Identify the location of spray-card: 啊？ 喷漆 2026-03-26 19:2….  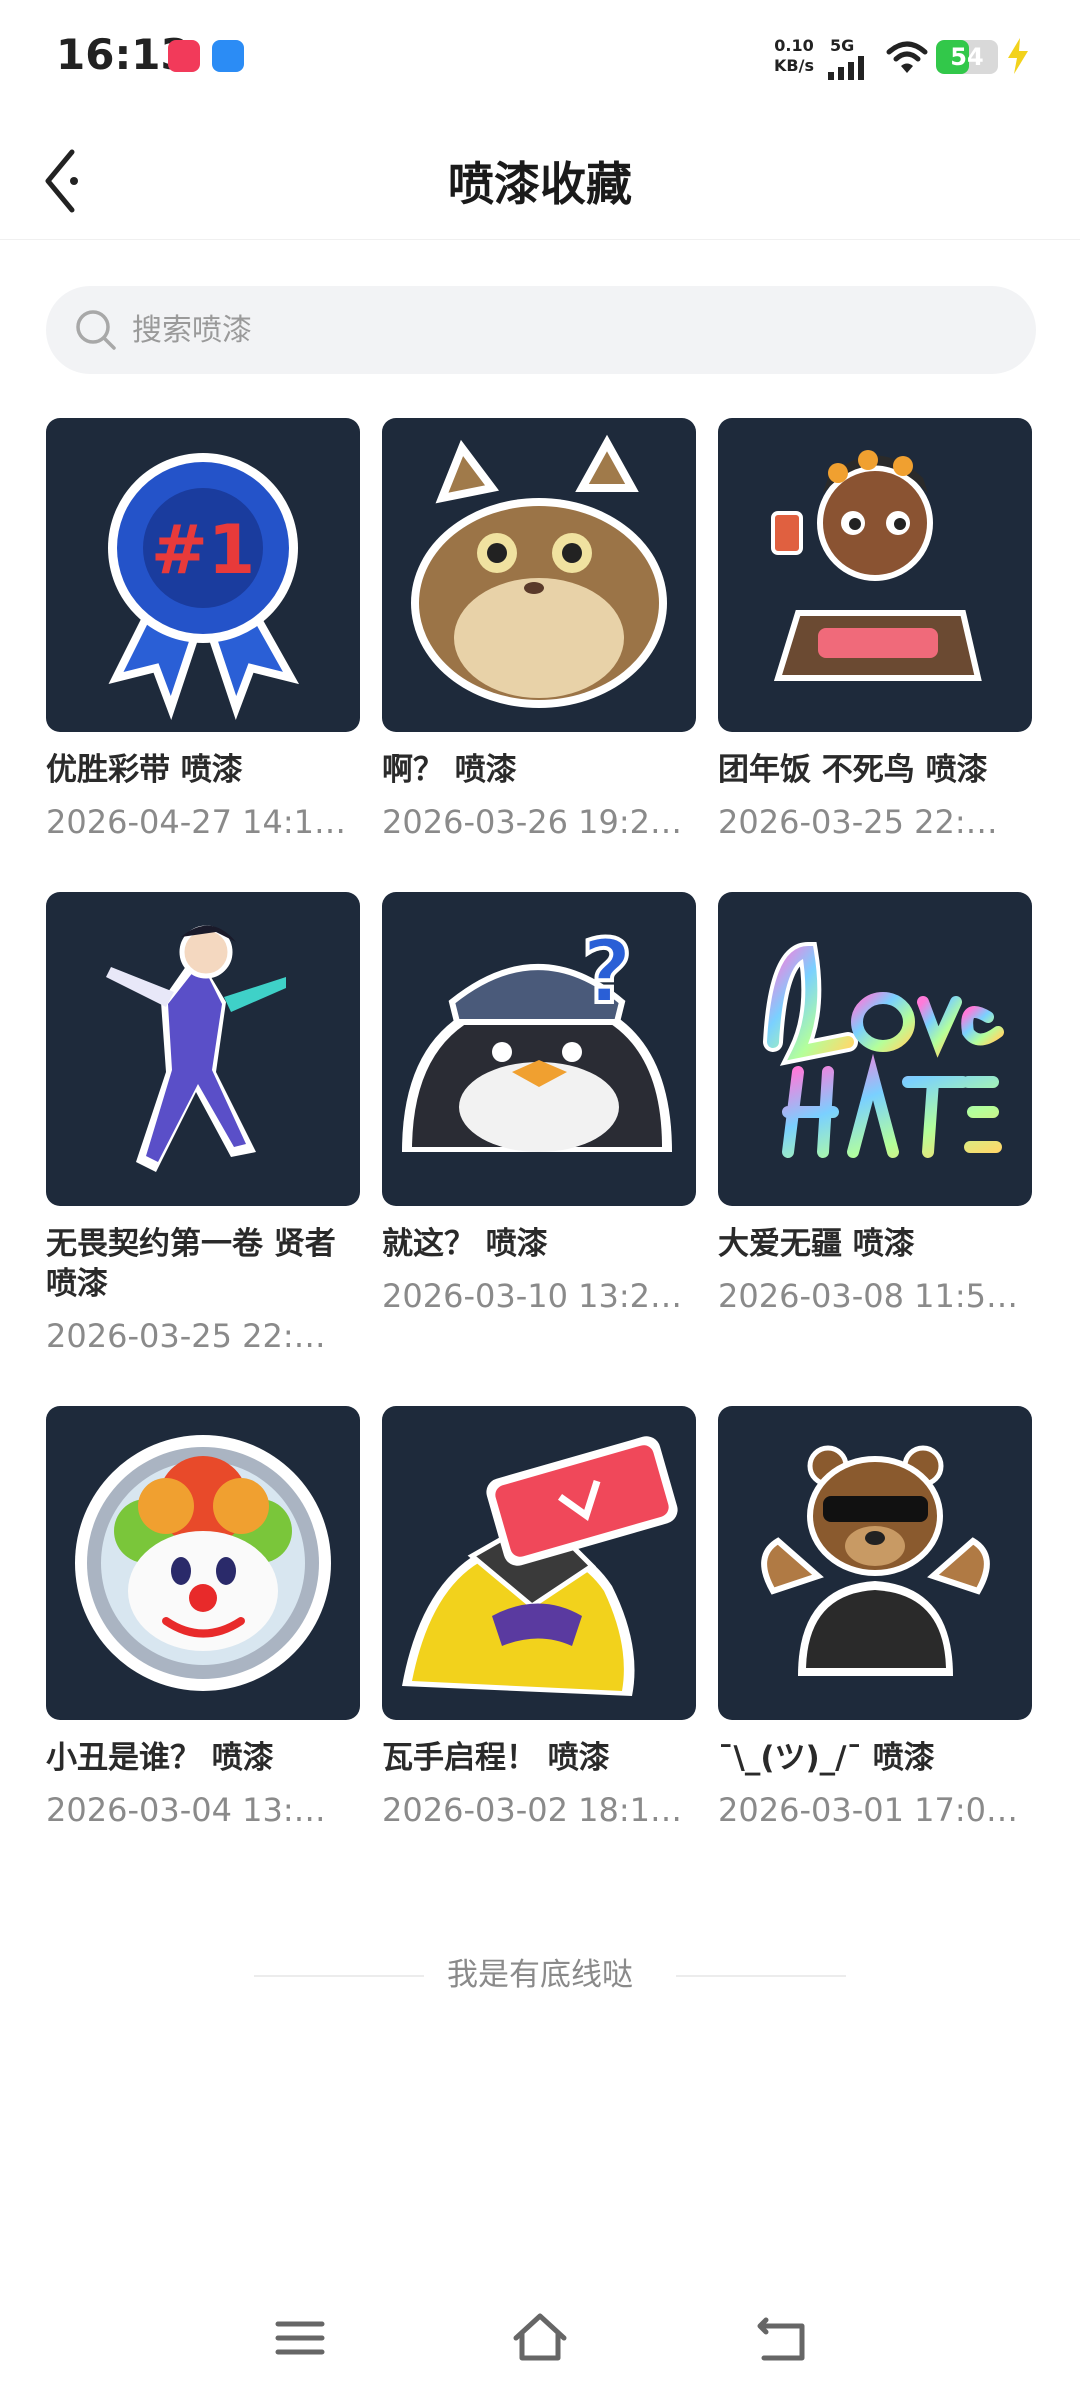
(539, 630).